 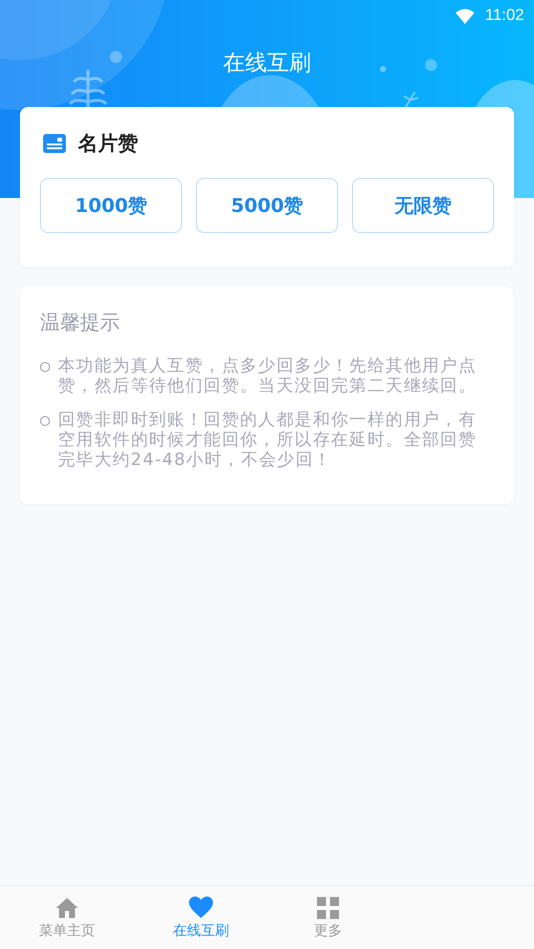 I want to click on tips-title: 温馨提示, so click(x=80, y=322).